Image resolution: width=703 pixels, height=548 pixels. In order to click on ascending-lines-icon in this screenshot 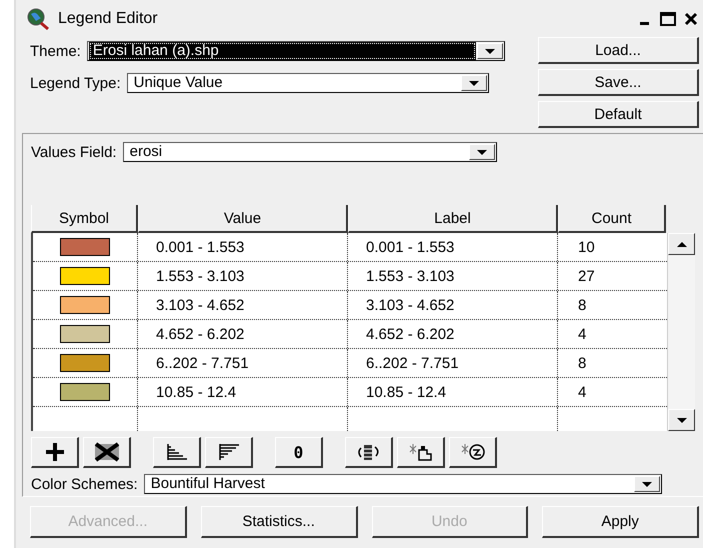, I will do `click(176, 452)`.